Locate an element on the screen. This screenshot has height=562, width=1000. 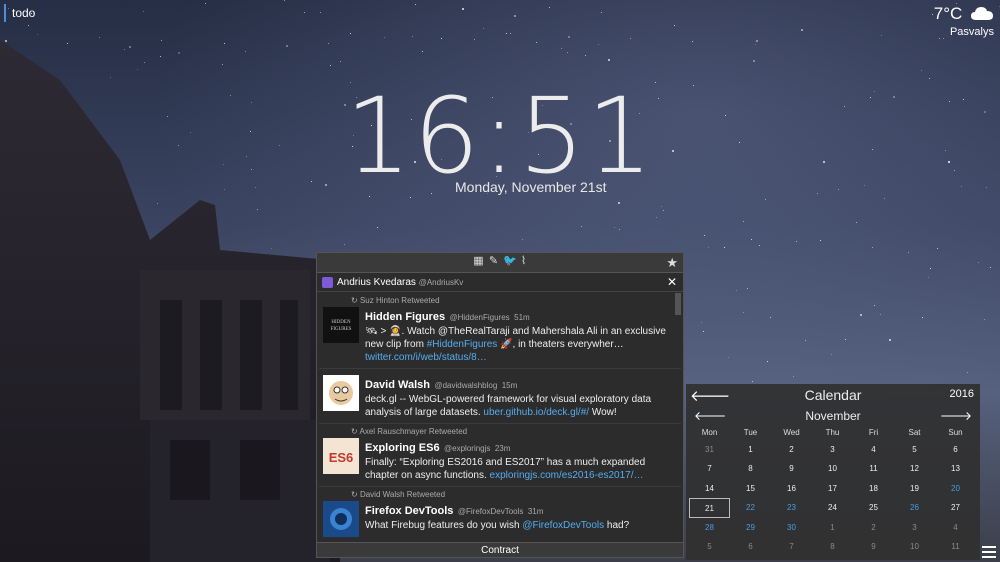
calendar-header: 🡐 Calendar 2016 is located at coordinates (833, 395).